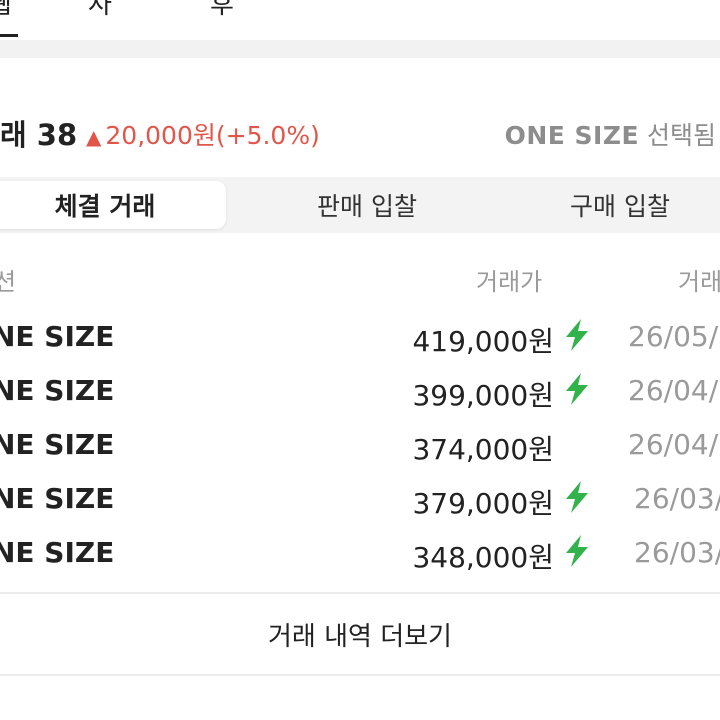 This screenshot has width=720, height=720. I want to click on price-change-text: 20,000원(+5.0%), so click(212, 135).